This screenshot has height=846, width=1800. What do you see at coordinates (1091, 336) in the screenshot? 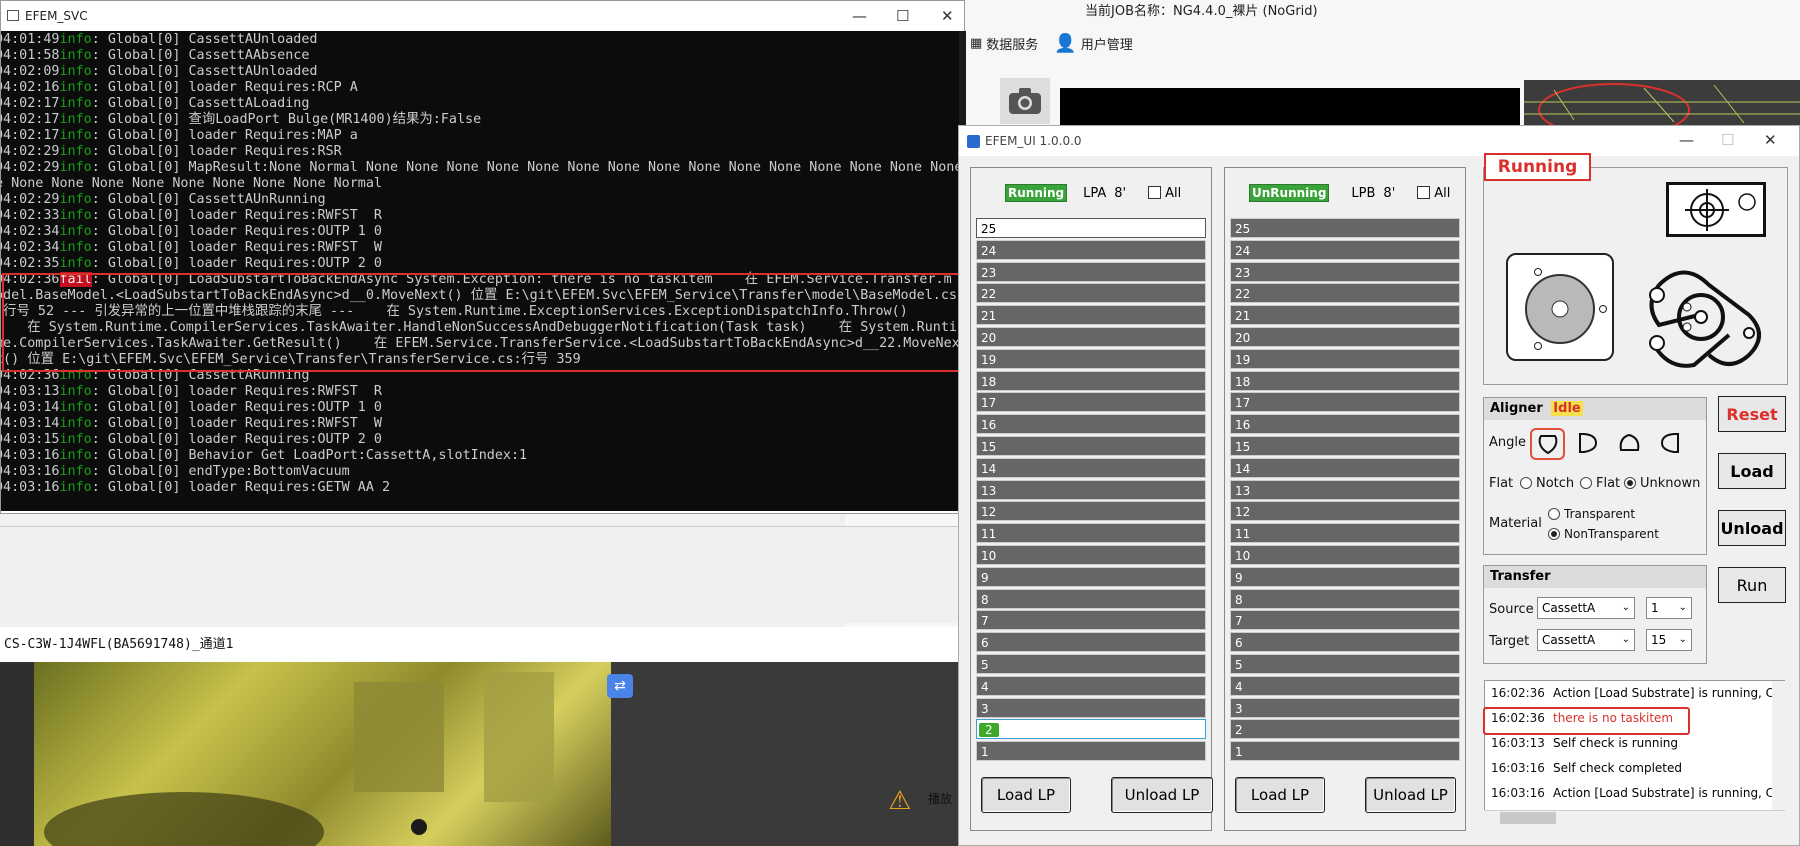
I see `lpa-slot: 20` at bounding box center [1091, 336].